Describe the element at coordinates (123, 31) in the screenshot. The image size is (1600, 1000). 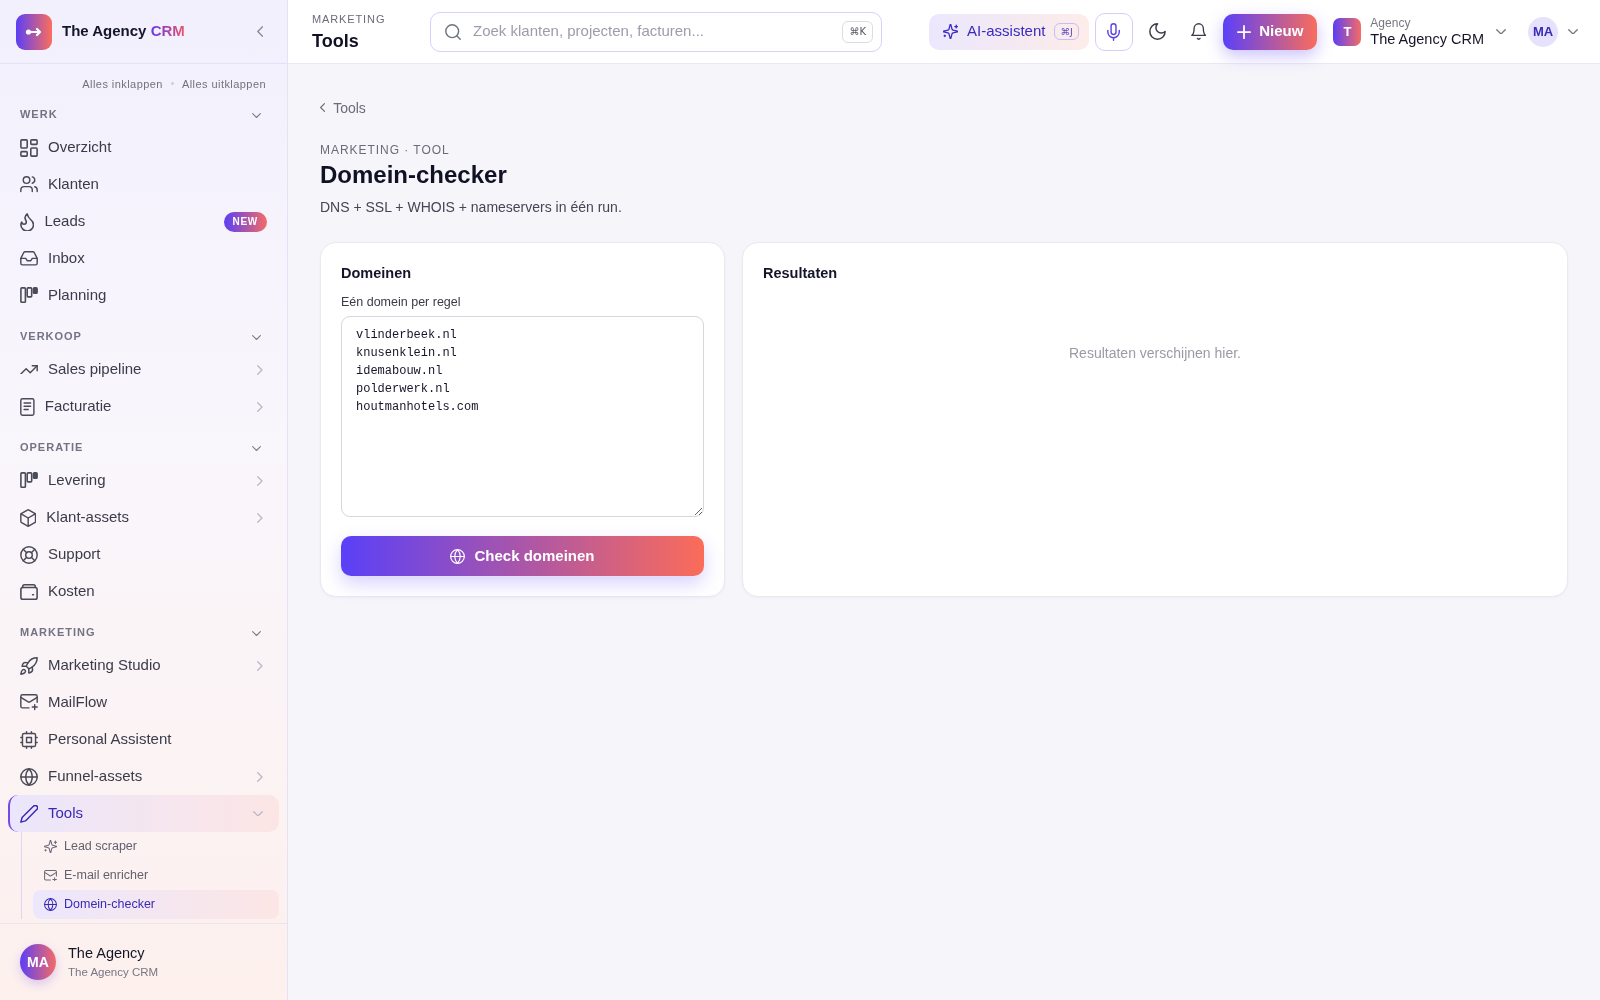
I see `brand-title: The Agency CRM` at that location.